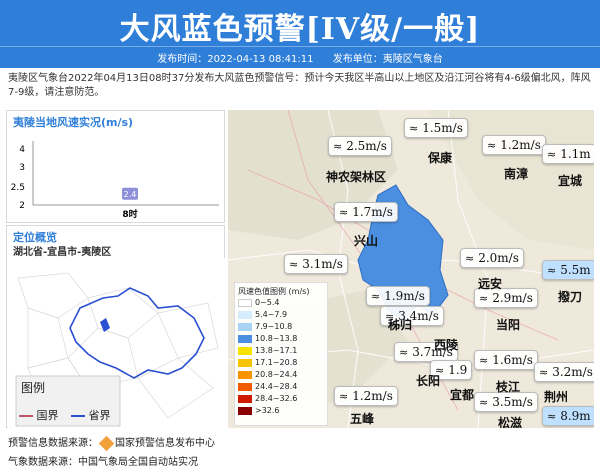 Image resolution: width=600 pixels, height=471 pixels. I want to click on wind-speed-panel: 夷陵当地风速实况(m/s) 4 3 2.5 2 2.4 8时, so click(115, 166).